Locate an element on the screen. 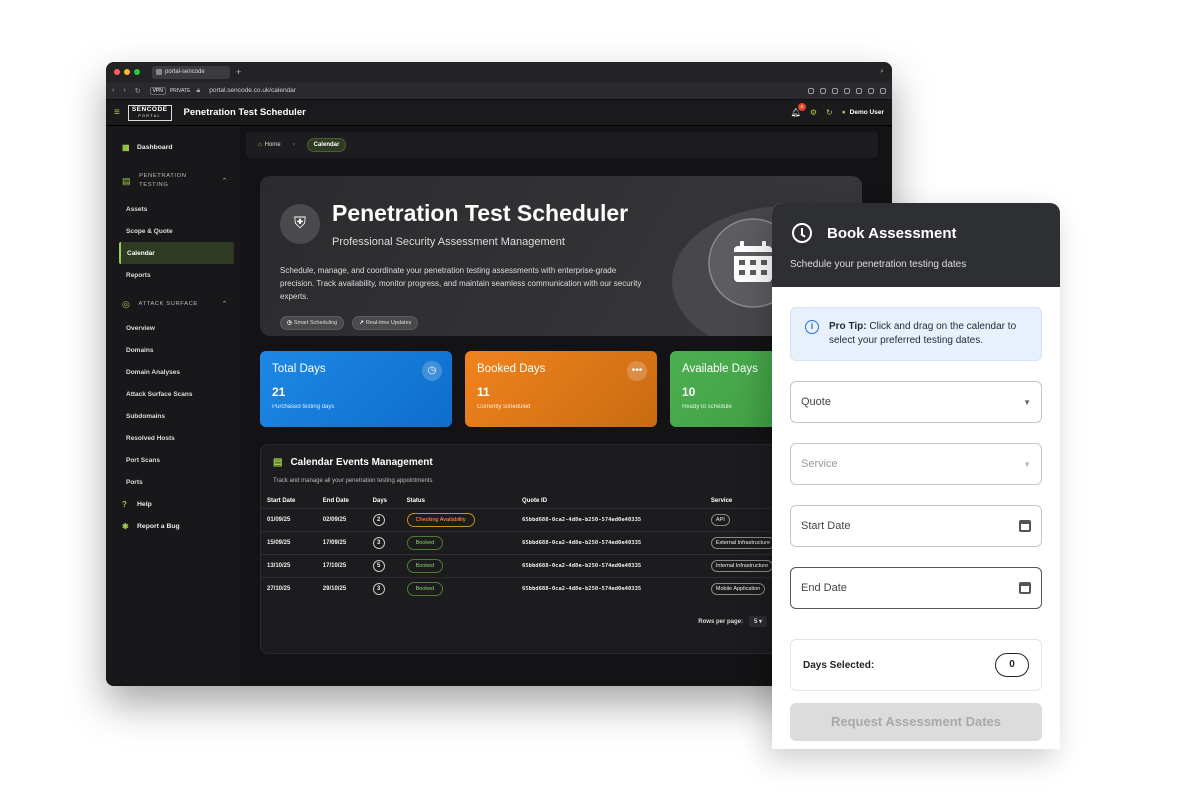  bug-icon: ✱ is located at coordinates (125, 526).